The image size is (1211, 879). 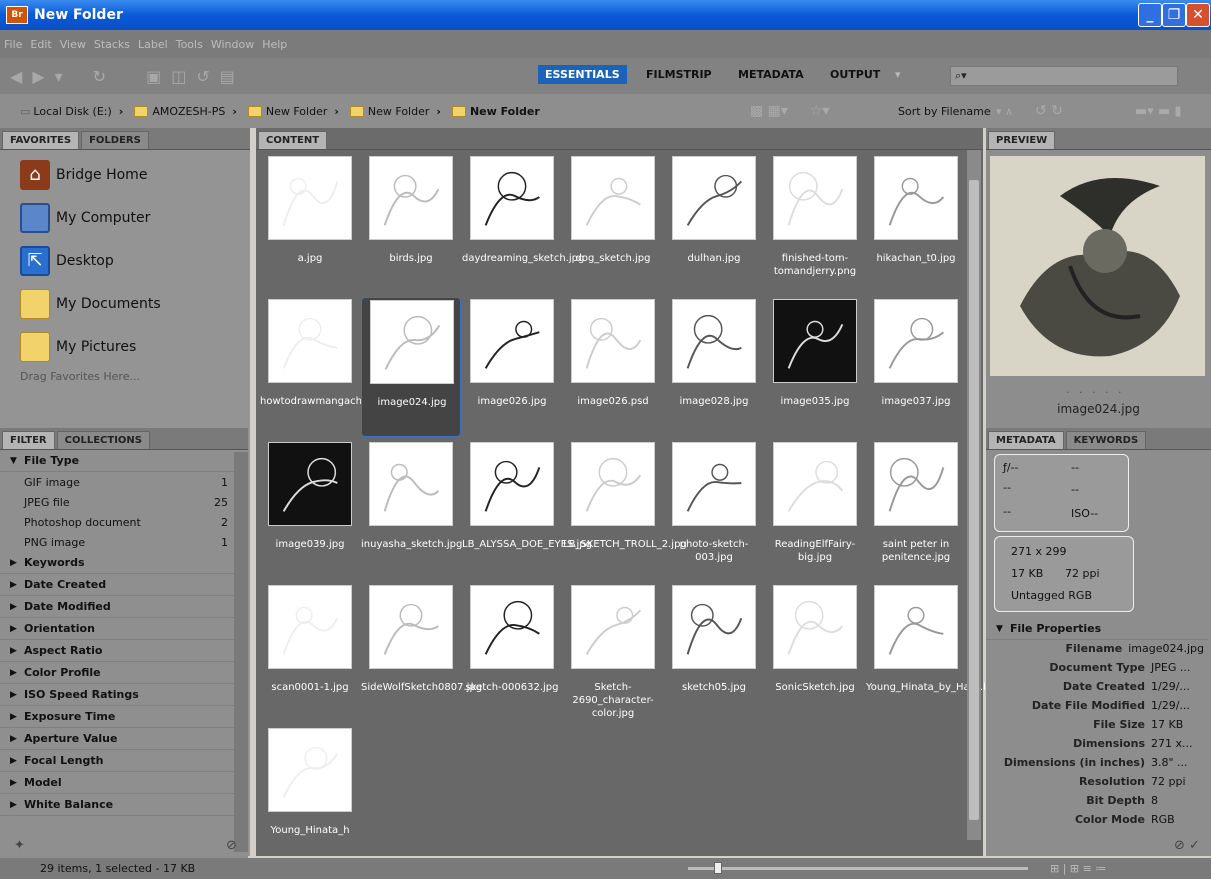 What do you see at coordinates (944, 111) in the screenshot?
I see `sort-dropdown: Sort by Filename` at bounding box center [944, 111].